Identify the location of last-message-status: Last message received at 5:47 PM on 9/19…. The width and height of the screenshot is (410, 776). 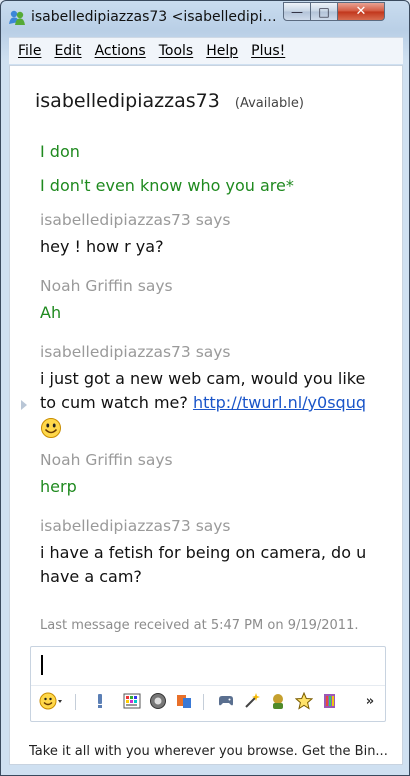
(199, 625).